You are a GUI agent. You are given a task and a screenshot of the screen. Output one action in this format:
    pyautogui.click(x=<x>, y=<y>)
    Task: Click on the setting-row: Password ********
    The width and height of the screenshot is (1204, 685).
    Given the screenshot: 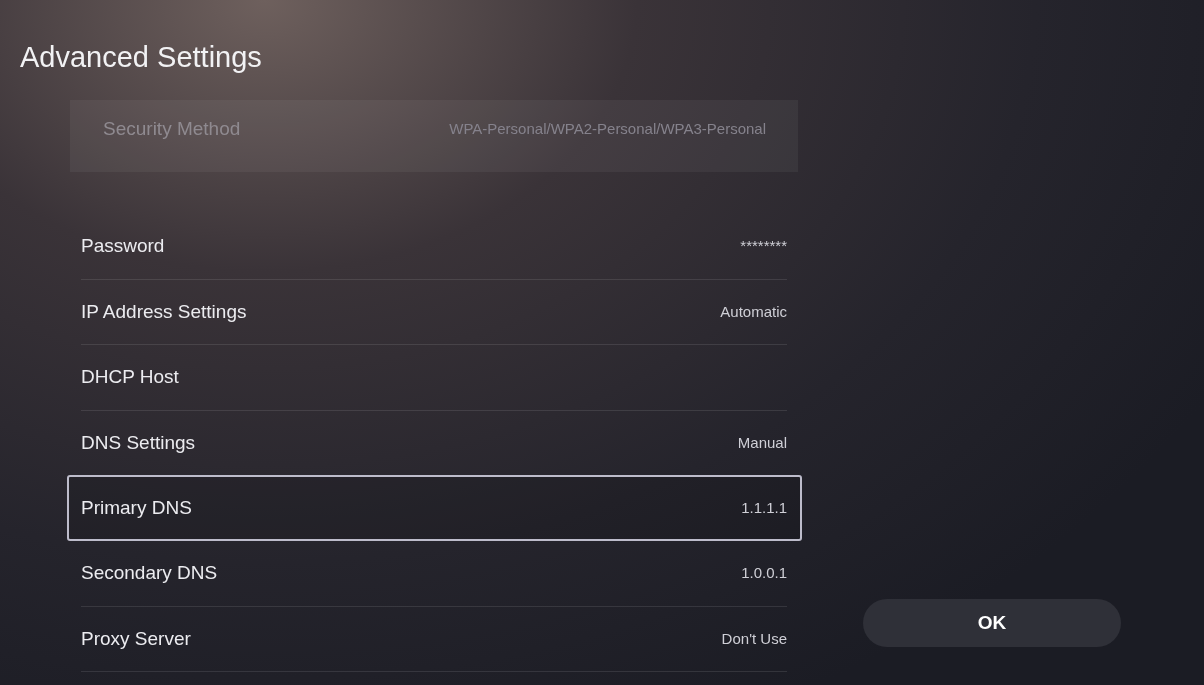 What is the action you would take?
    pyautogui.click(x=434, y=247)
    